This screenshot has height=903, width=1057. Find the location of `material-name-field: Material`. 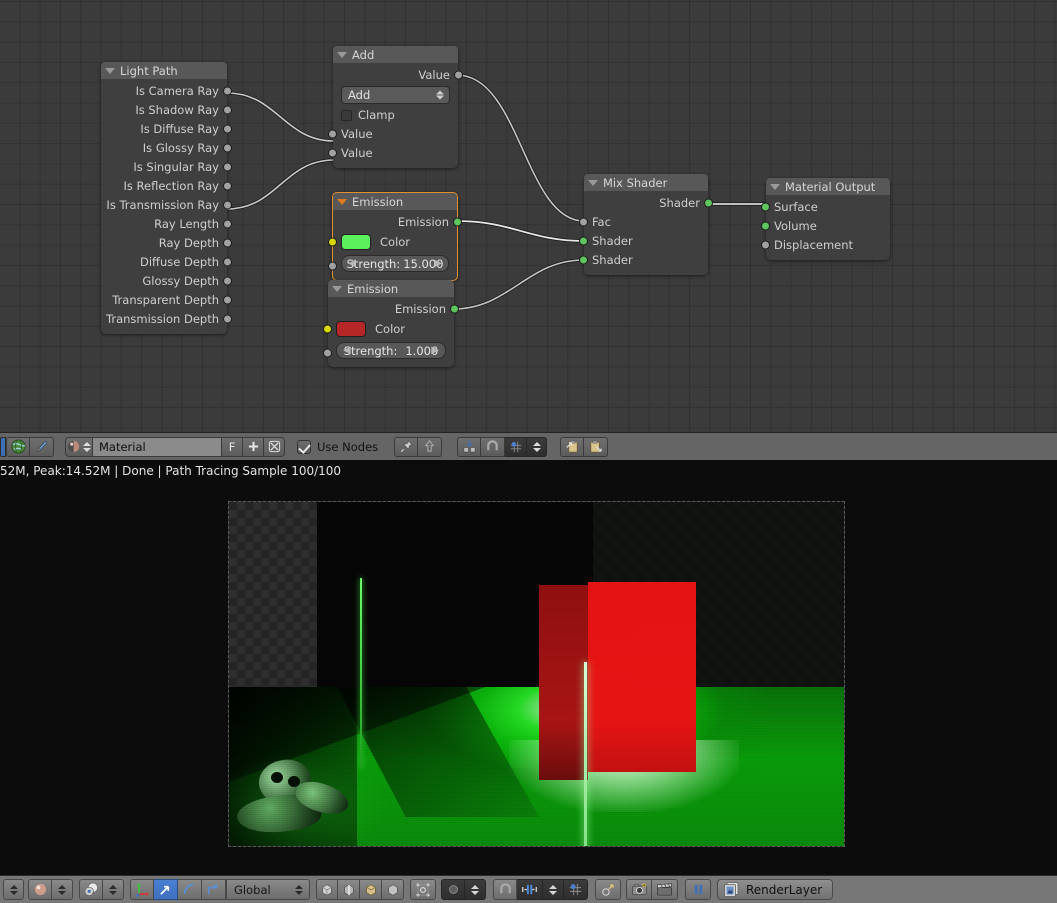

material-name-field: Material is located at coordinates (157, 446).